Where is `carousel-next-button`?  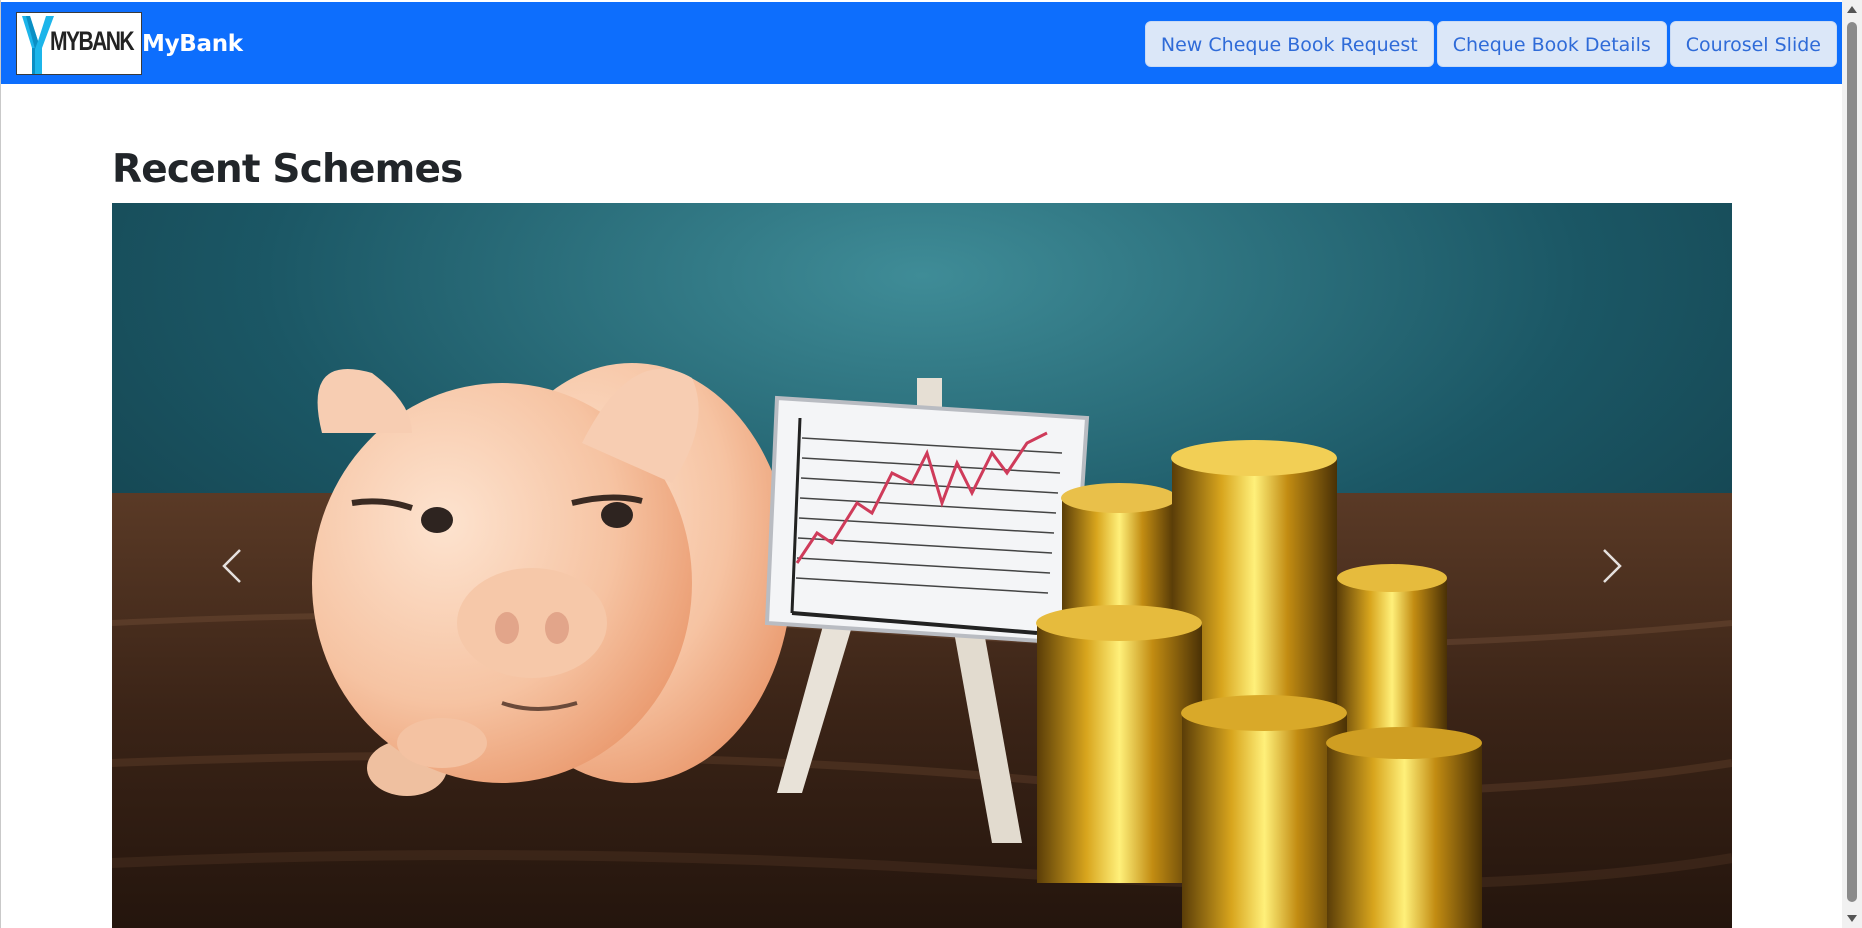
carousel-next-button is located at coordinates (1612, 565).